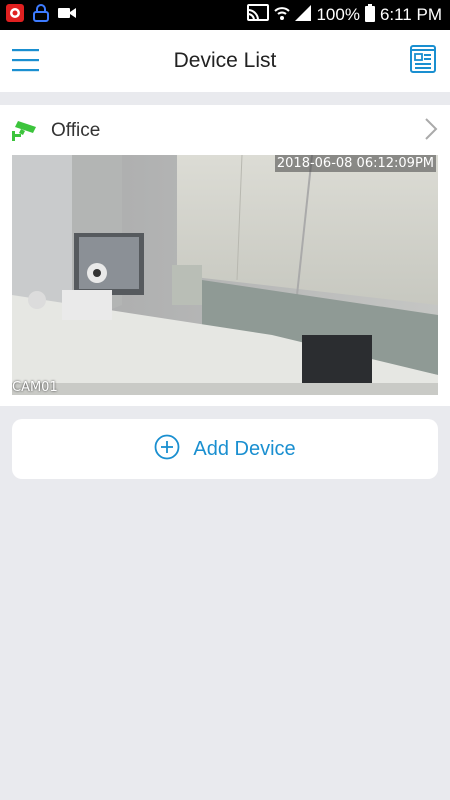 Image resolution: width=450 pixels, height=800 pixels. What do you see at coordinates (41, 15) in the screenshot?
I see `vpn-lock-icon` at bounding box center [41, 15].